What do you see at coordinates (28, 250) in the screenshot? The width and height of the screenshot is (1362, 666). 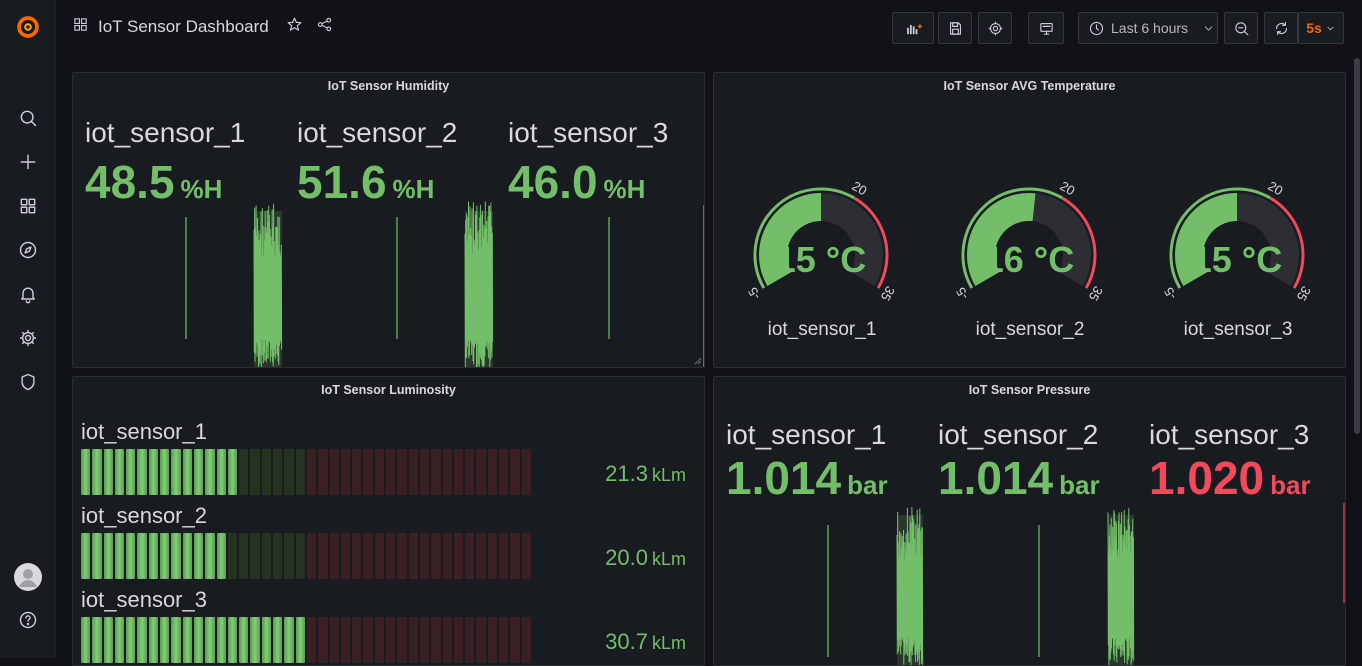 I see `explore-icon` at bounding box center [28, 250].